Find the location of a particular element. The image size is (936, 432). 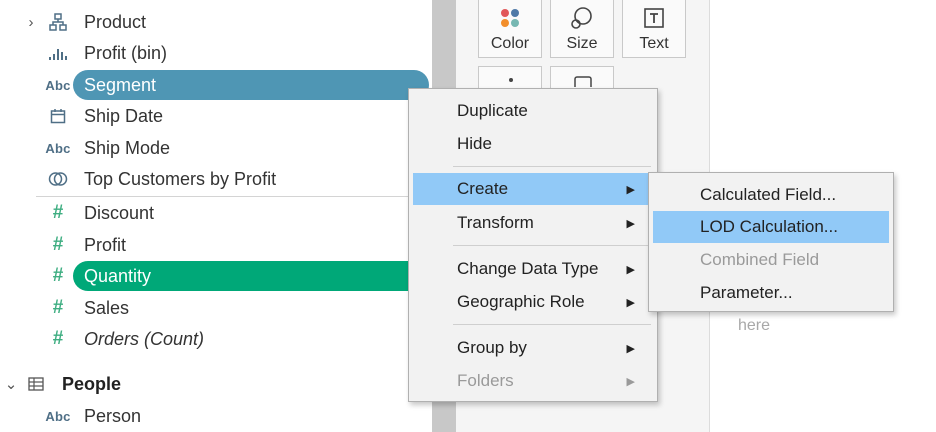

color-palette-icon is located at coordinates (510, 18).